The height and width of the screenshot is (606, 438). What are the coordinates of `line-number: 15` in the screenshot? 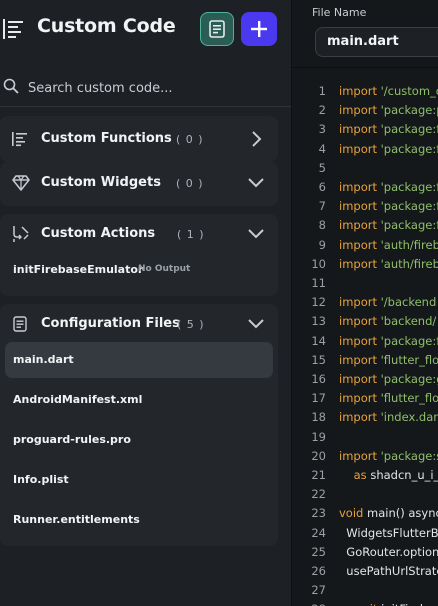 It's located at (318, 359).